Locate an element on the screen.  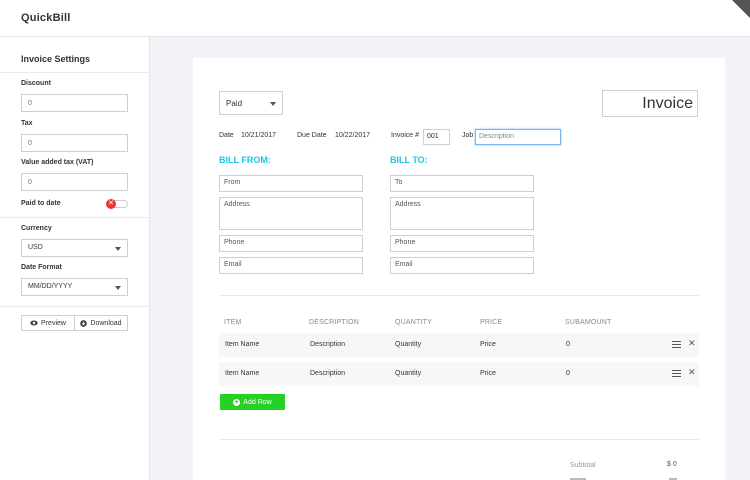
vat-label: Value added tax (VAT) is located at coordinates (57, 162).